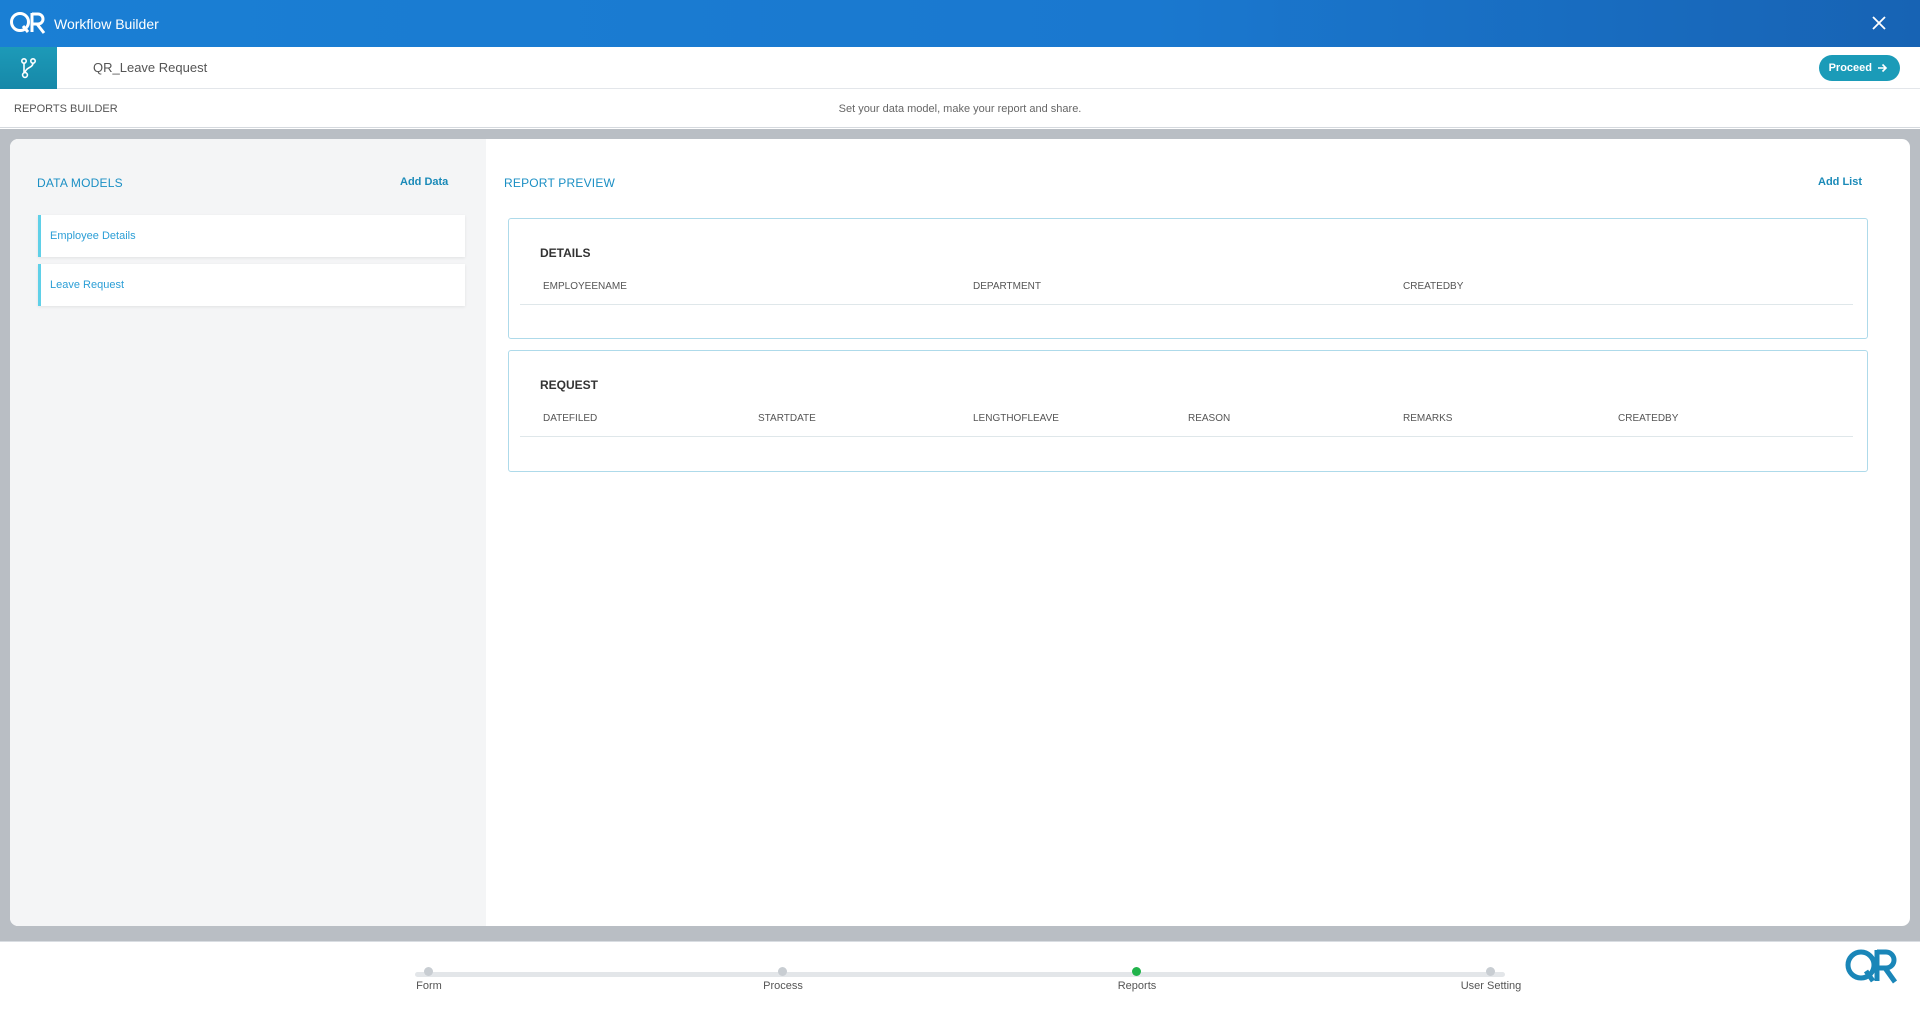  Describe the element at coordinates (960, 23) in the screenshot. I see `title-bar: Workflow Builder` at that location.